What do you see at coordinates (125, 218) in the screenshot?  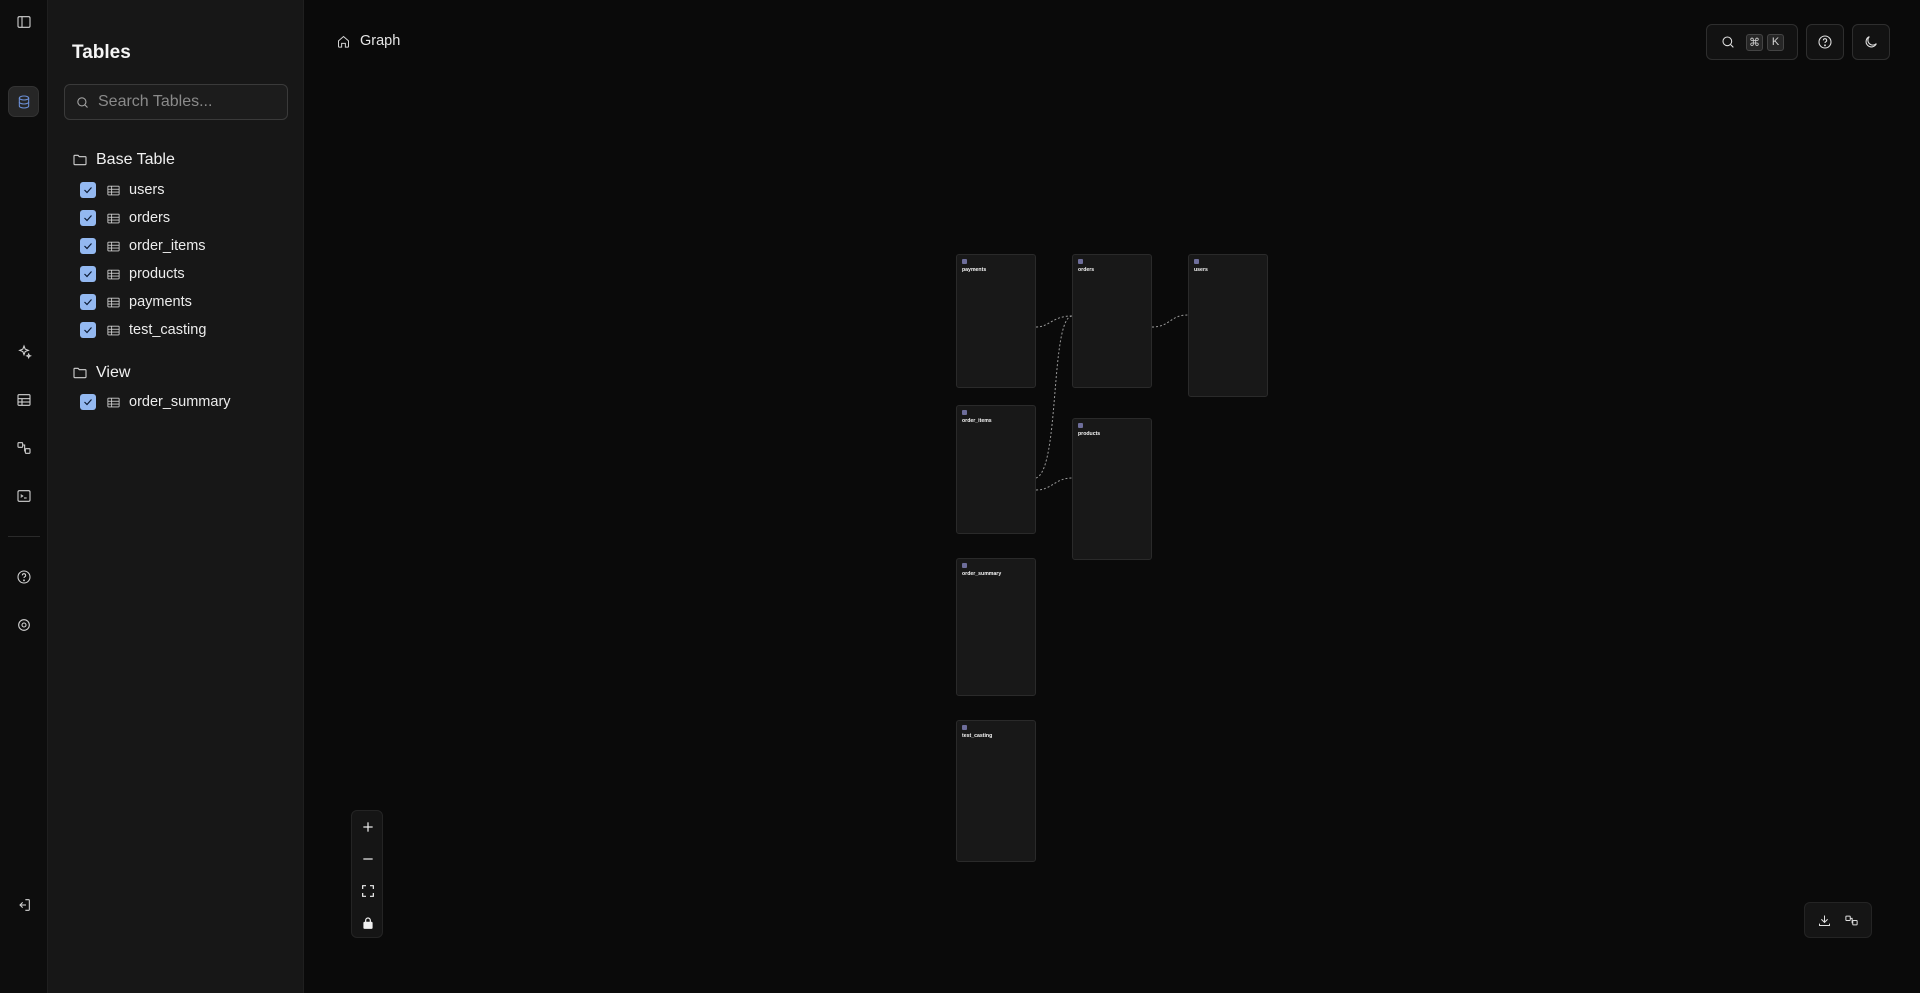 I see `table-item-orders: orders` at bounding box center [125, 218].